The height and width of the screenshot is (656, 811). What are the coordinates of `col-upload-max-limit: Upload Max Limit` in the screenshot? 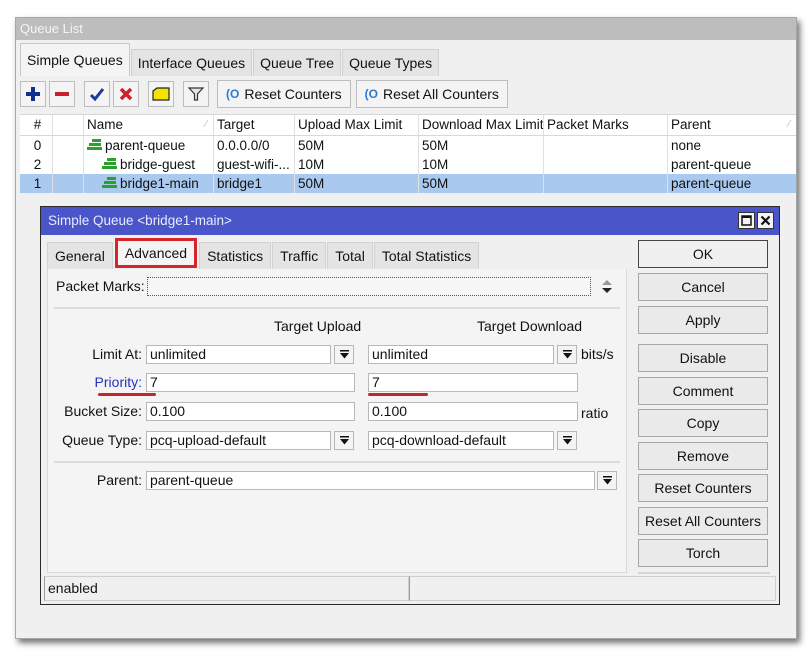 It's located at (357, 125).